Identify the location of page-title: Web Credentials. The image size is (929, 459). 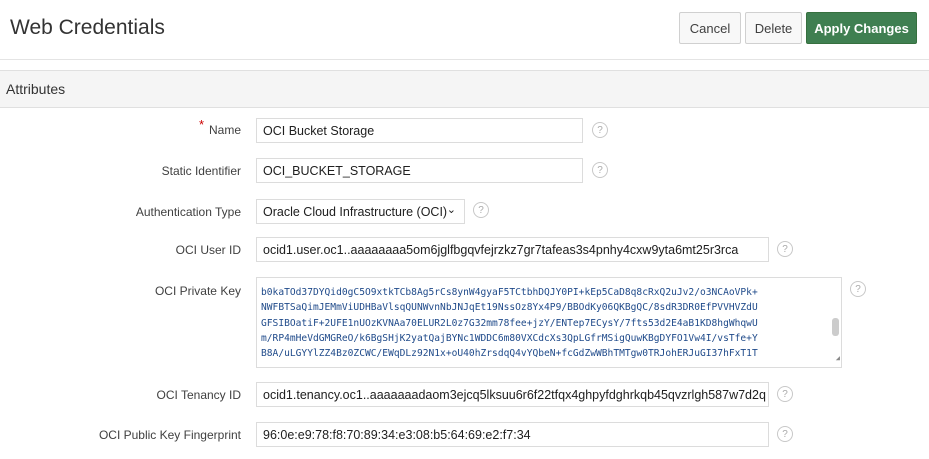
(87, 27).